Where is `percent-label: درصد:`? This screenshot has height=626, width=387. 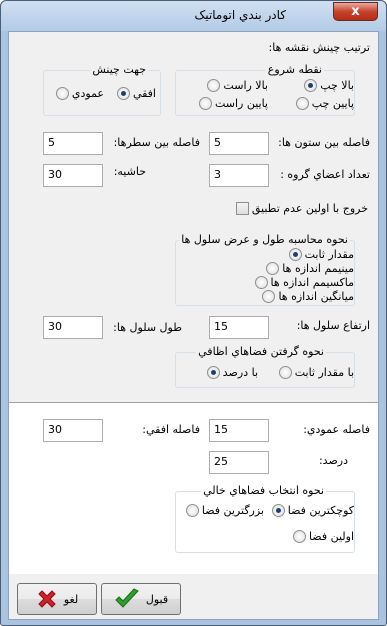 percent-label: درصد: is located at coordinates (333, 460).